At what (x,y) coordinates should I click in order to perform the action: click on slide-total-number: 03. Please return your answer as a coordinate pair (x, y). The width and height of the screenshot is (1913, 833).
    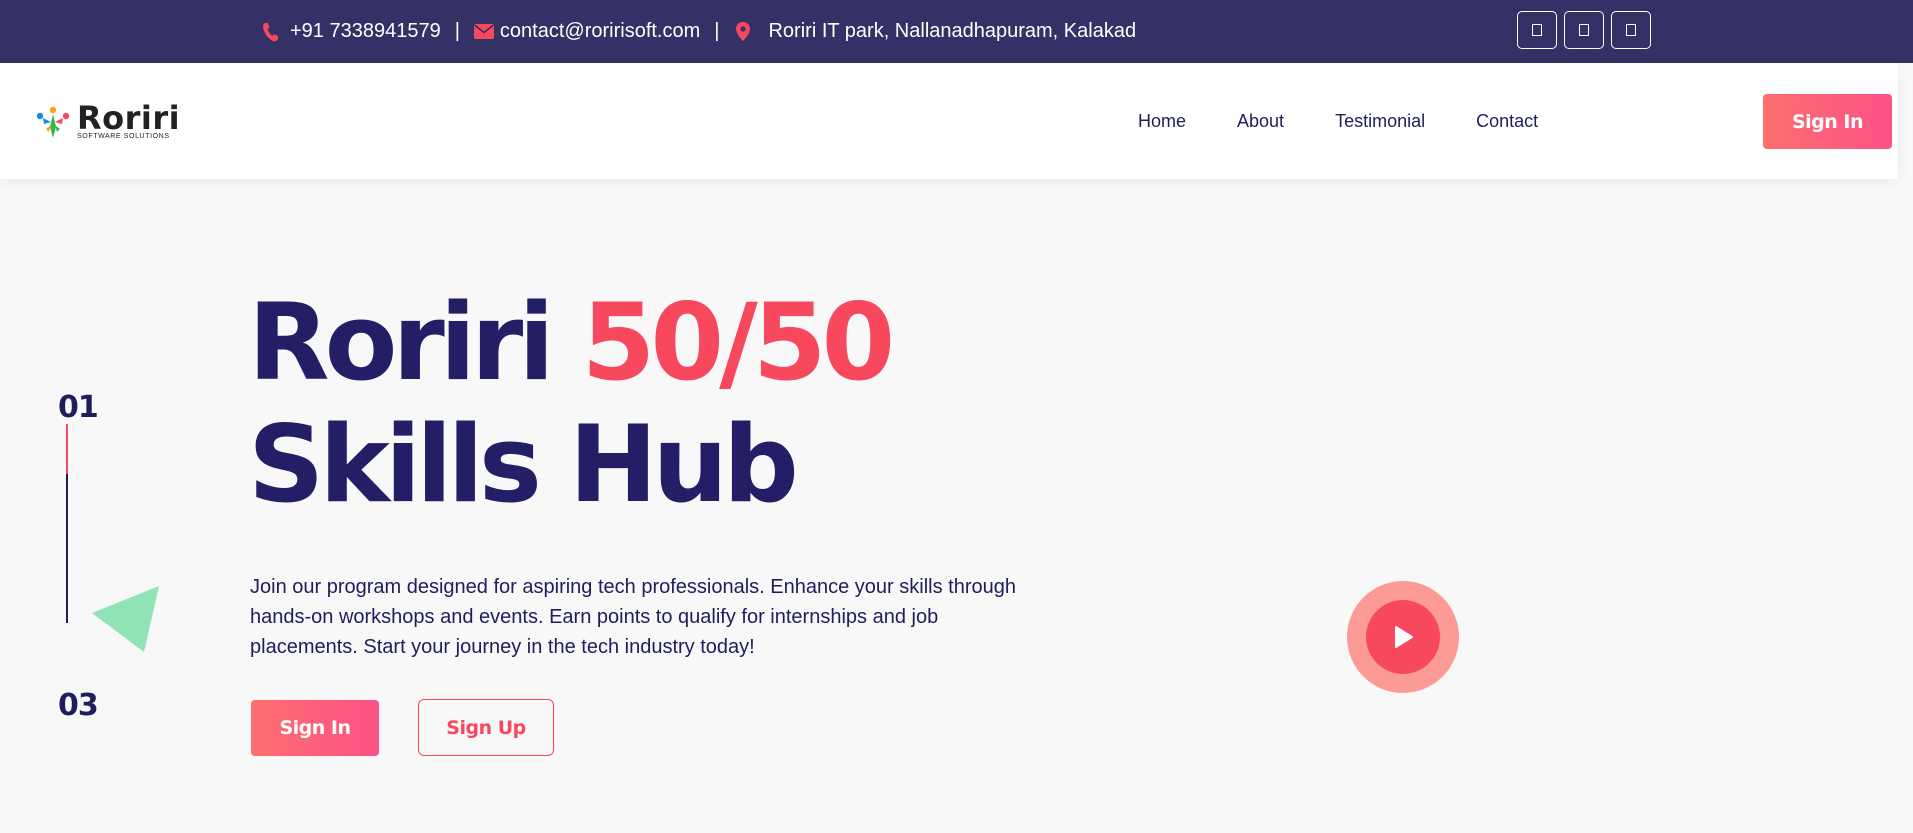
    Looking at the image, I should click on (78, 705).